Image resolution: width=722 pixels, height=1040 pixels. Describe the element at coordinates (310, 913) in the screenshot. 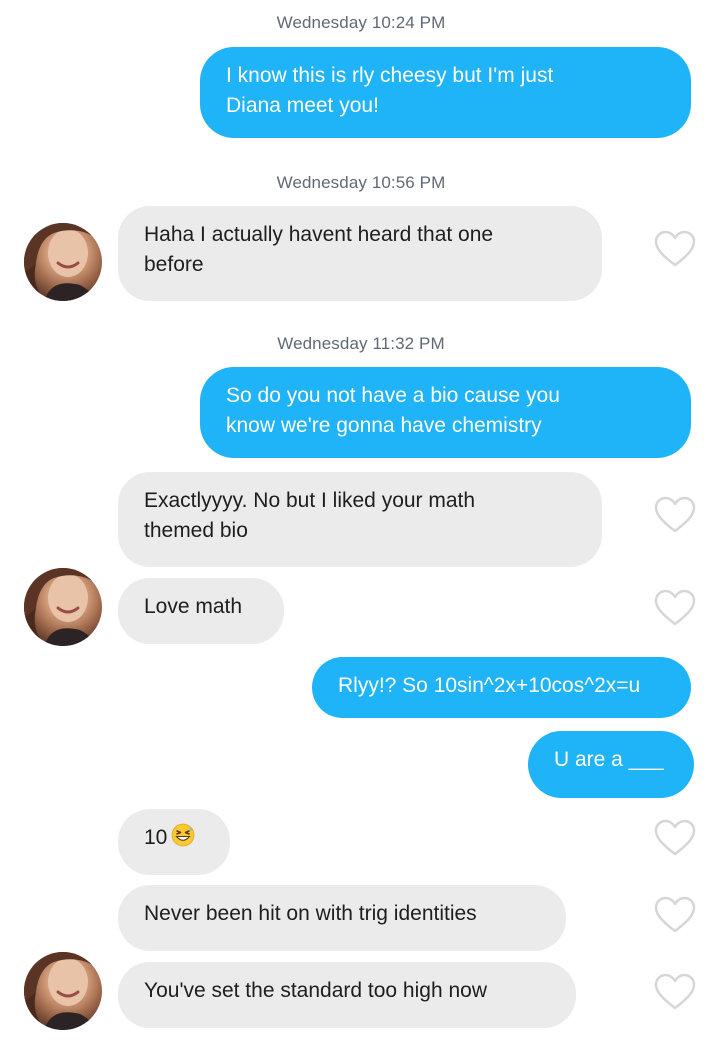

I see `message-line: Never been hit on with trig identities` at that location.